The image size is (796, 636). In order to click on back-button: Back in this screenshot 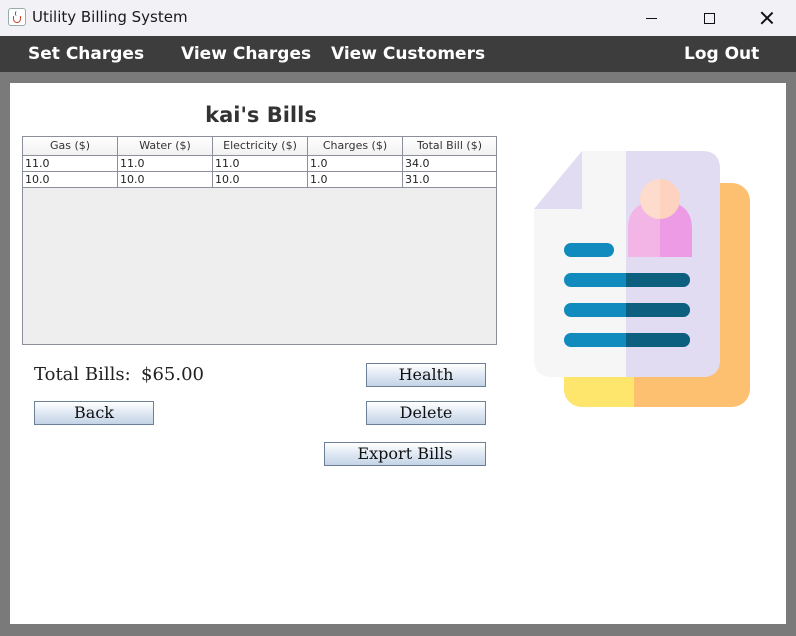, I will do `click(94, 413)`.